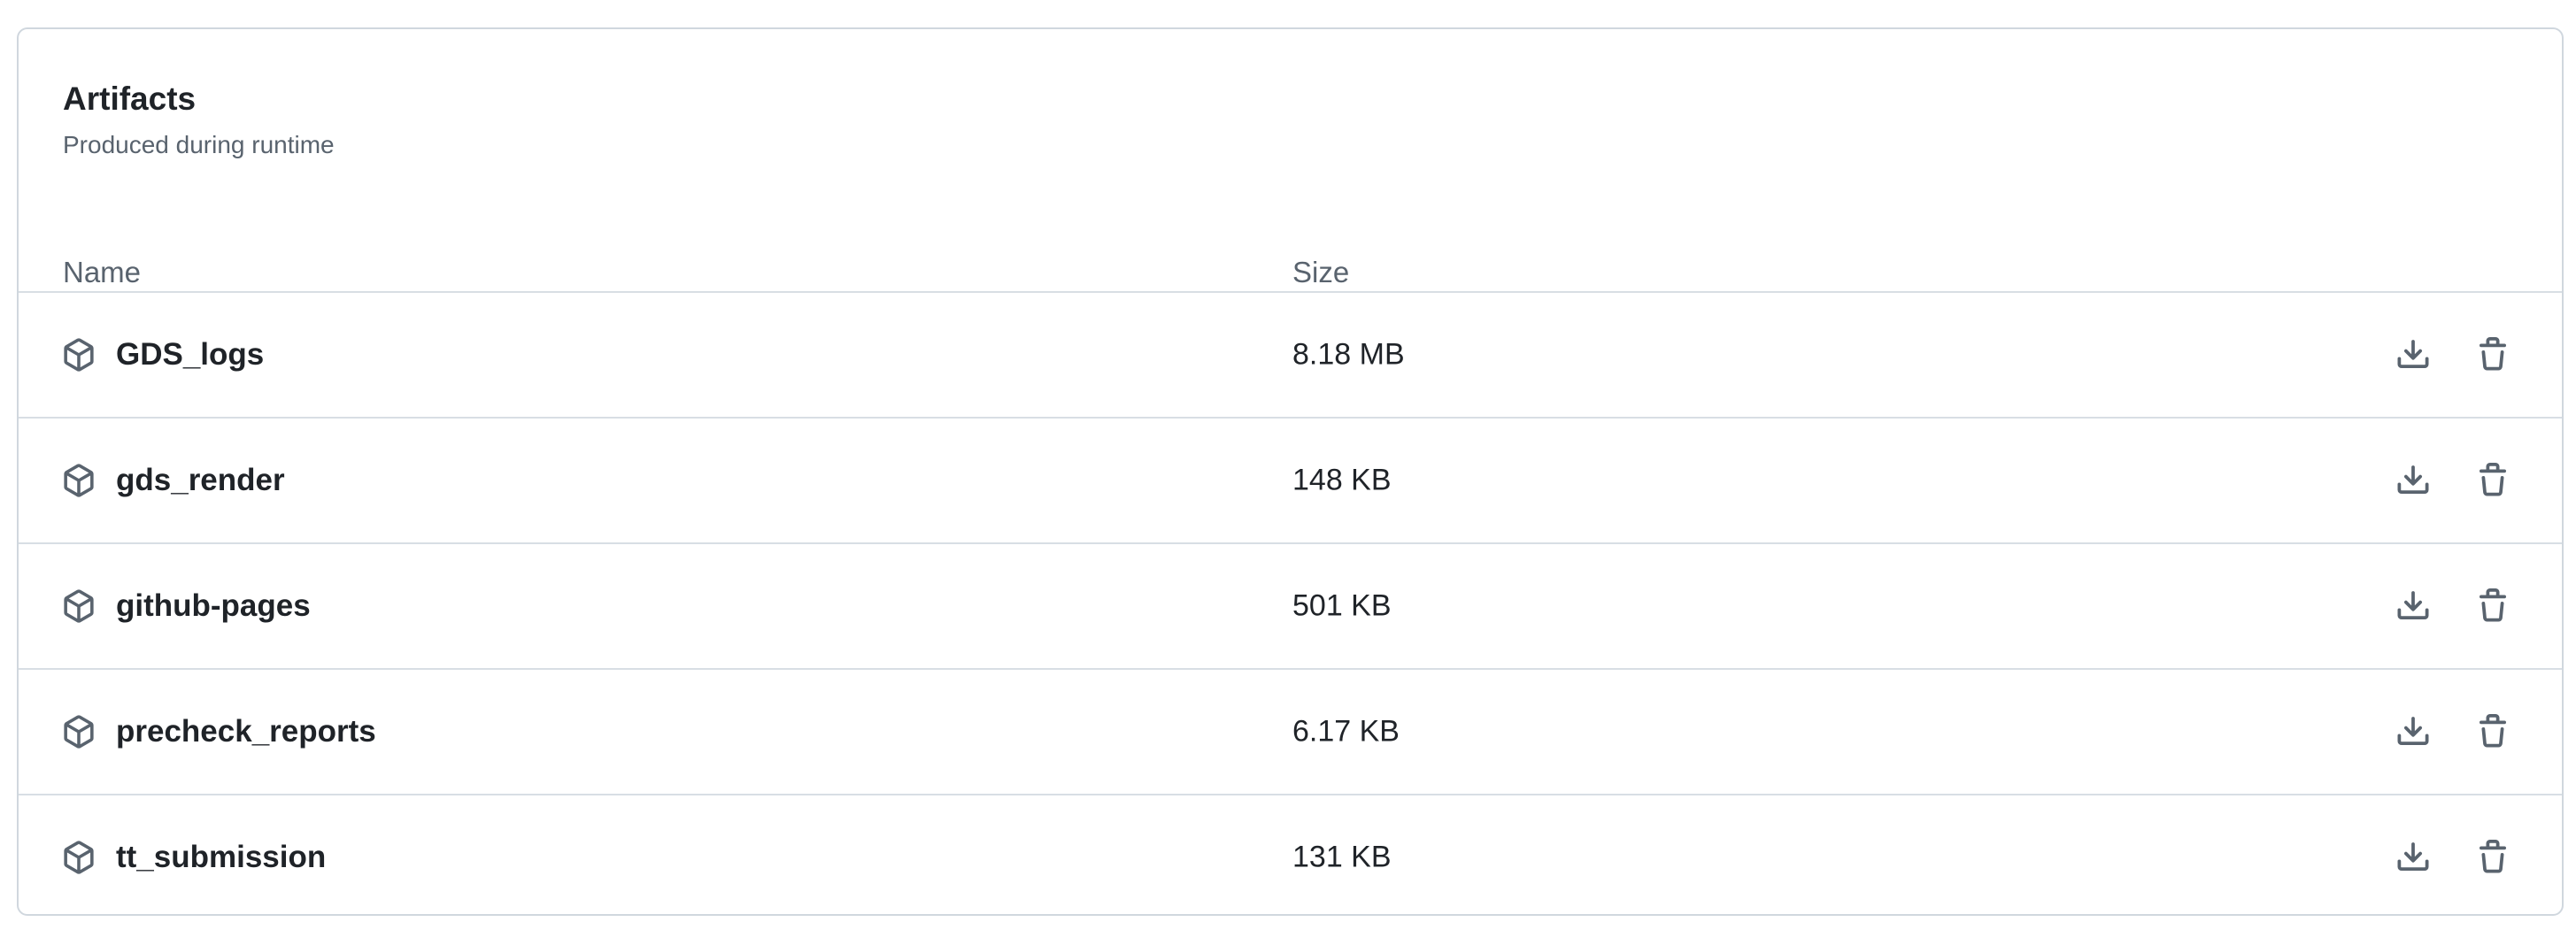 Image resolution: width=2576 pixels, height=945 pixels. I want to click on artifact-size: 501 KB, so click(1342, 605).